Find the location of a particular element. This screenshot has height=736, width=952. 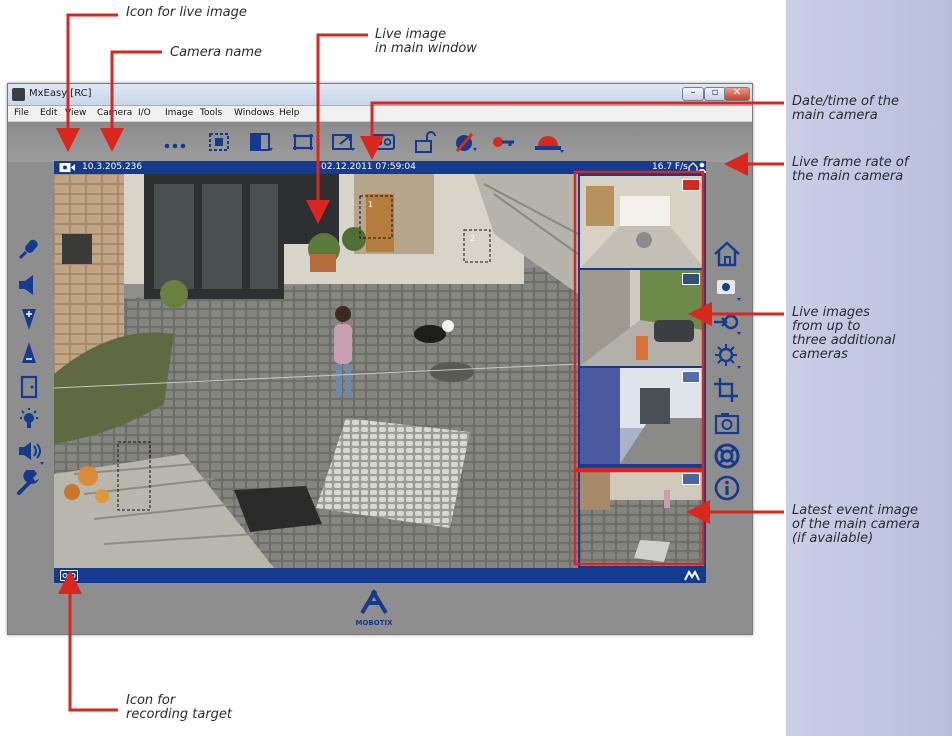

annotation-datetime: Date/time of the main camera is located at coordinates (845, 108).